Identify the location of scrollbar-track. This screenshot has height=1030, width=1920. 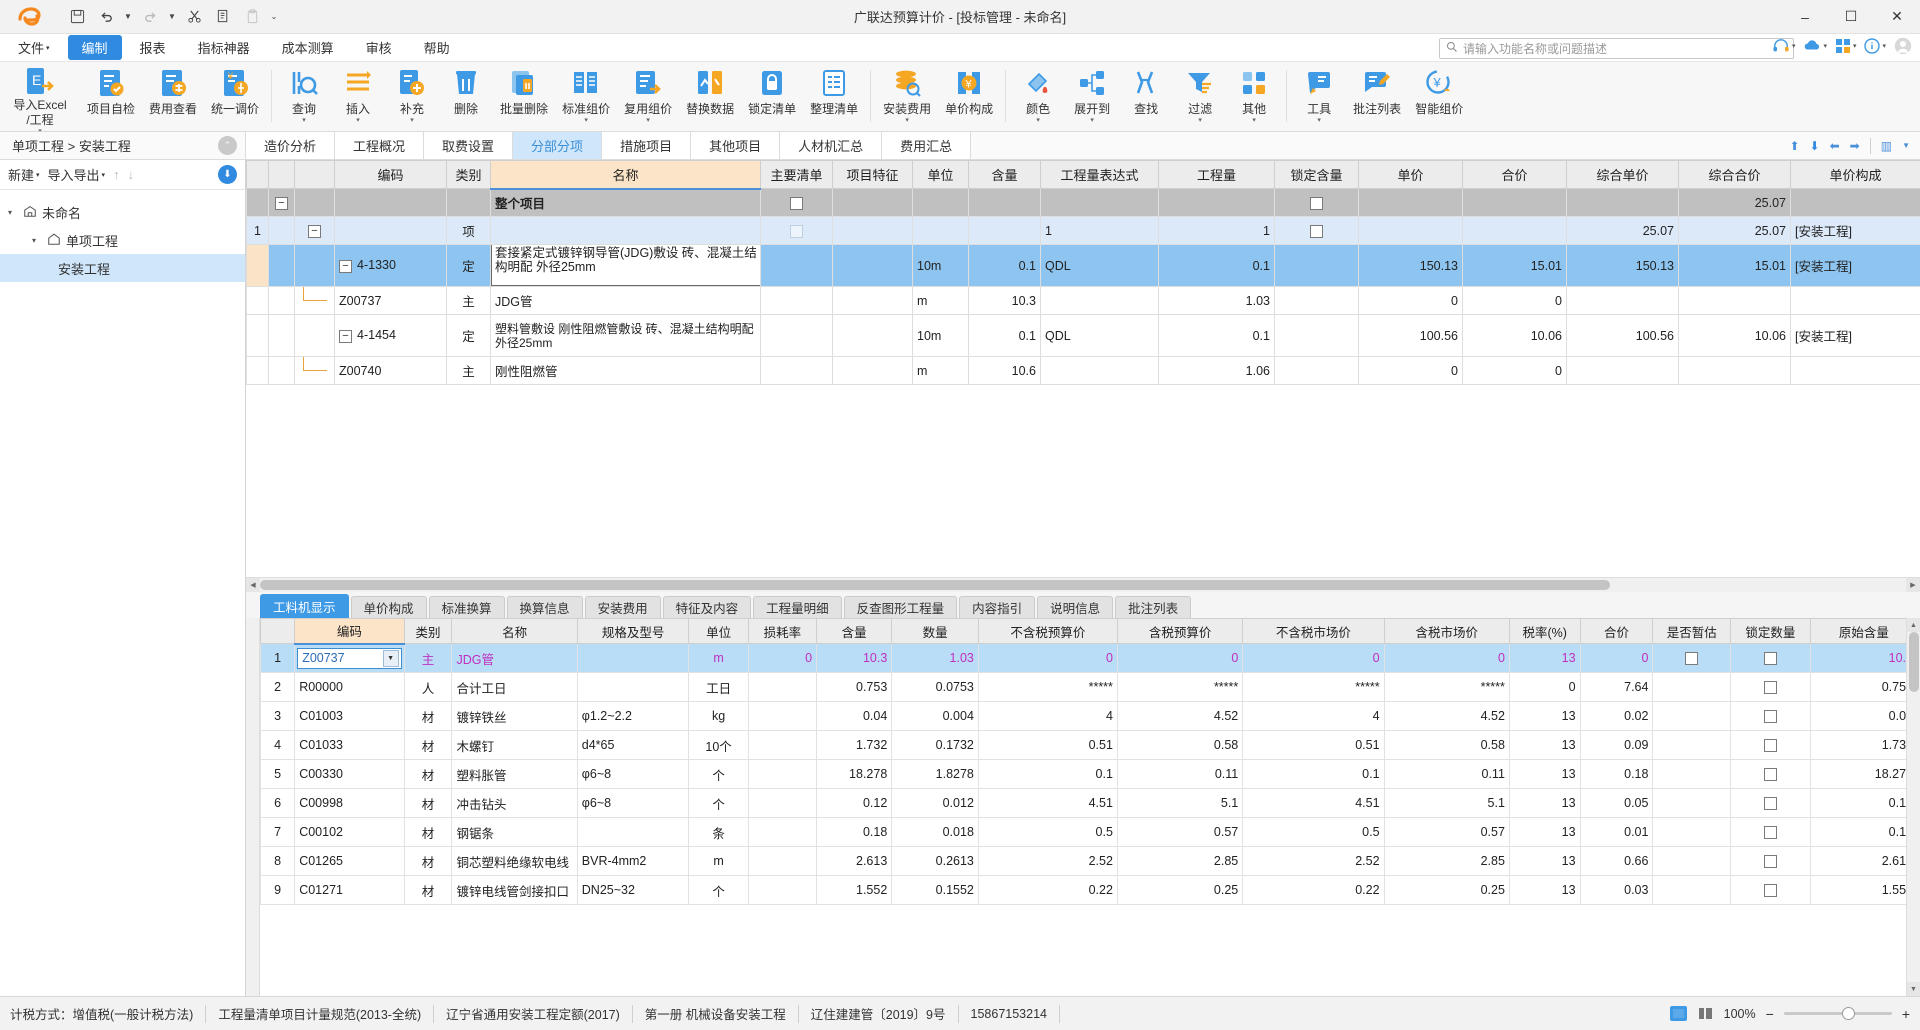
(1083, 584).